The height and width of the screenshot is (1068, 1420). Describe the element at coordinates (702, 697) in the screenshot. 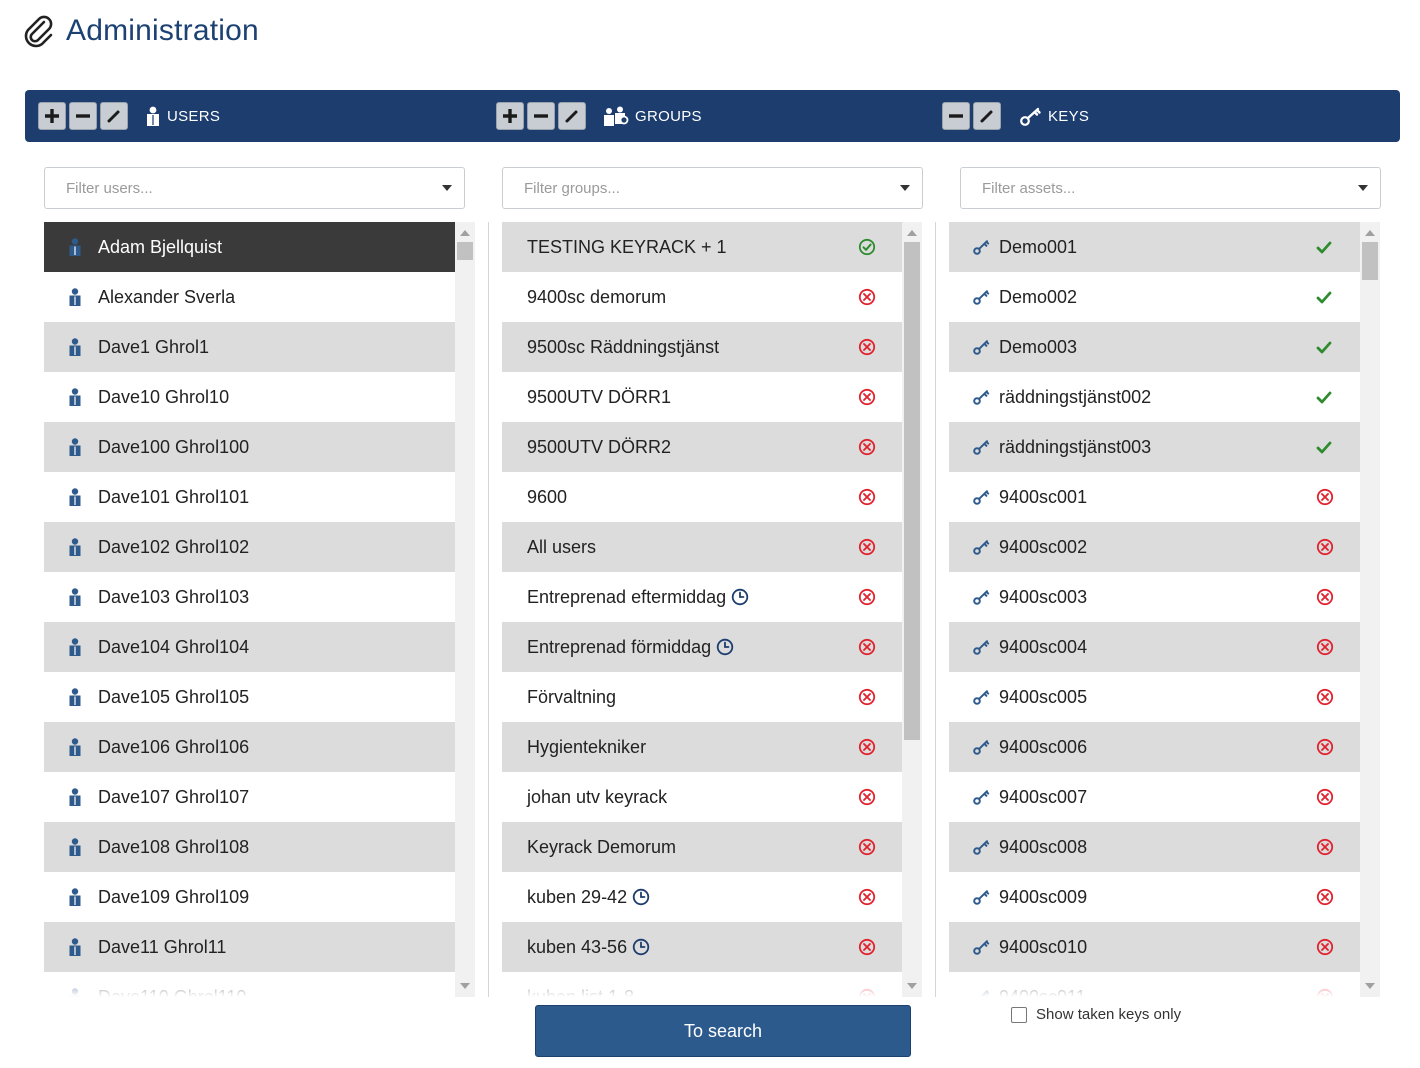

I see `group-row: Förvaltning` at that location.